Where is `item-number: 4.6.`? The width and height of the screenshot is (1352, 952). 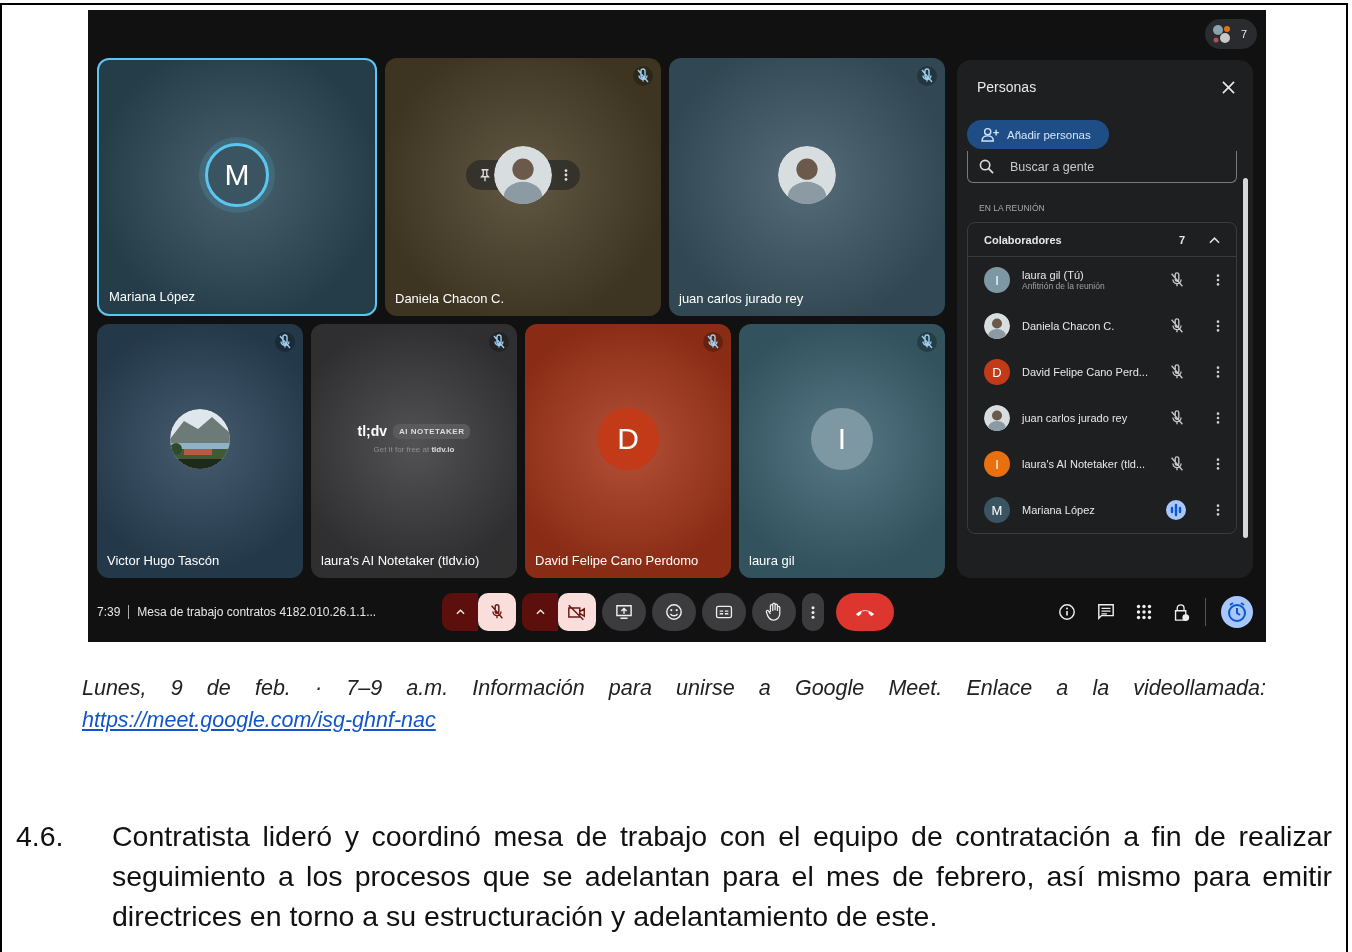 item-number: 4.6. is located at coordinates (40, 836).